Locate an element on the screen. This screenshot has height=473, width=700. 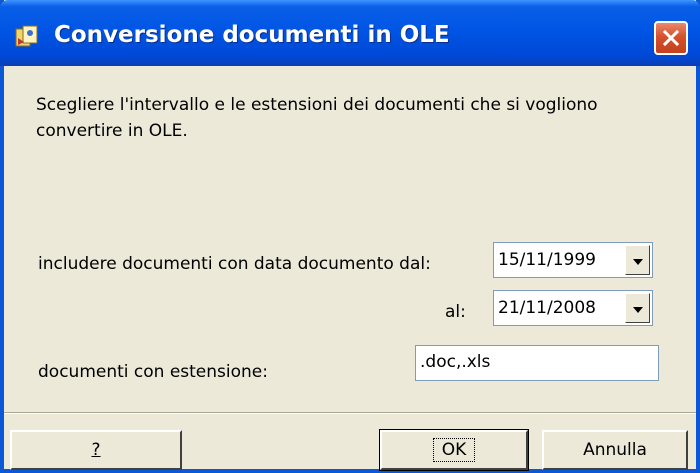
title-bar: Conversione documenti in OLE is located at coordinates (350, 33).